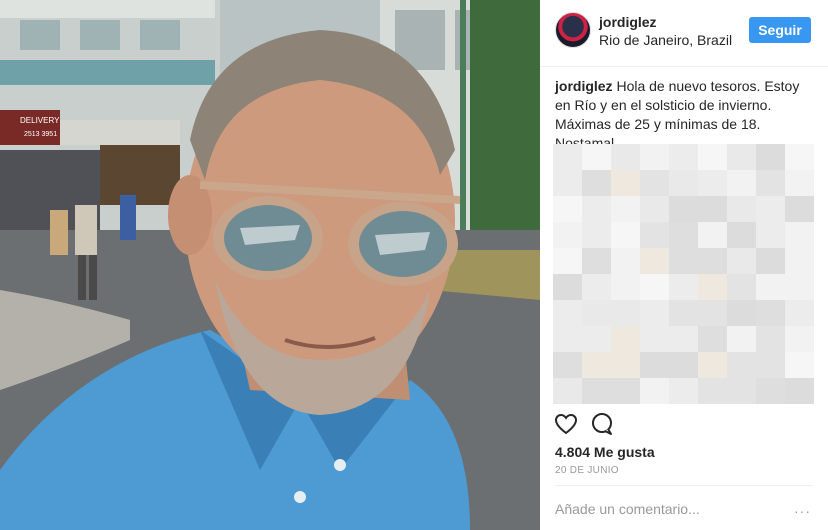 This screenshot has width=828, height=530. Describe the element at coordinates (587, 470) in the screenshot. I see `post-date: 20 DE JUNIO` at that location.